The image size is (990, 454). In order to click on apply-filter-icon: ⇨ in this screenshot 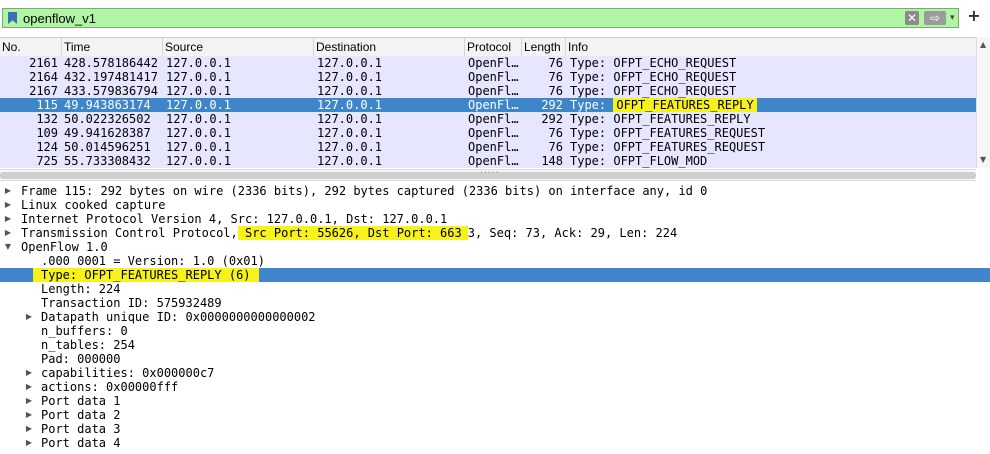, I will do `click(935, 18)`.